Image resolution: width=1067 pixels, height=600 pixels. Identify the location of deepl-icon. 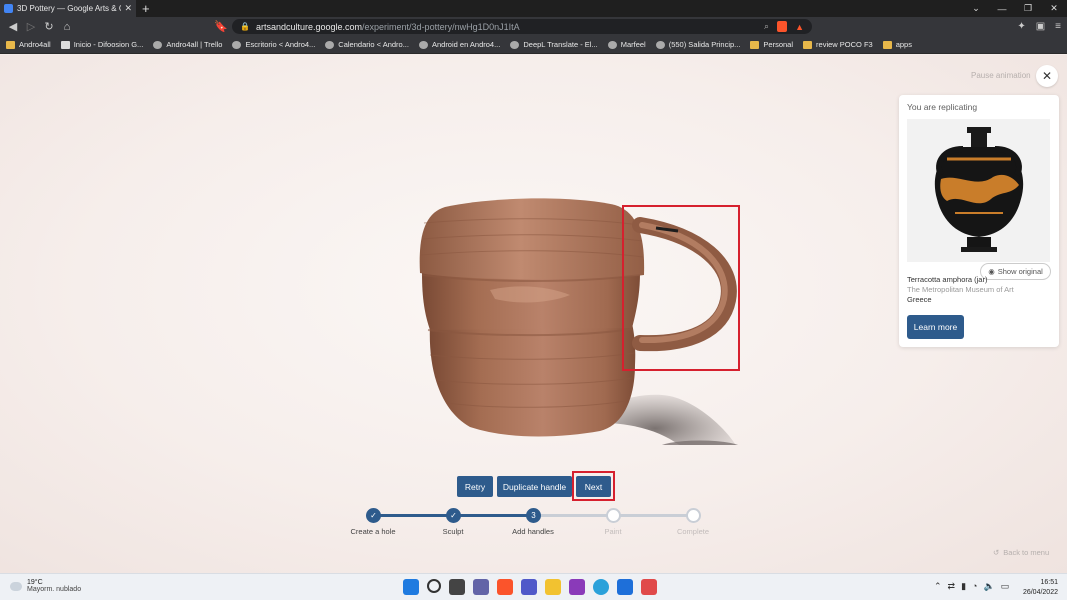
(515, 44).